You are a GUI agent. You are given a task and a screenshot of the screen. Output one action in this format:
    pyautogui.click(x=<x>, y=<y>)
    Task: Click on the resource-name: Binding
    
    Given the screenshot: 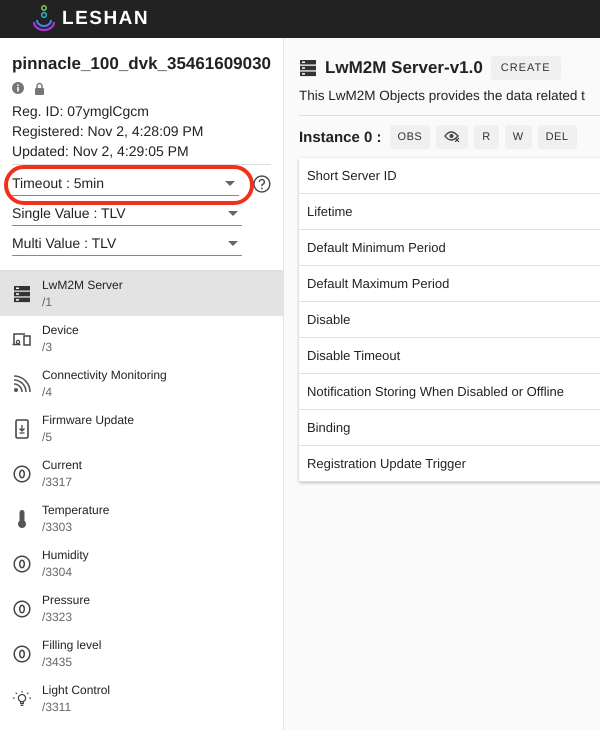 What is the action you would take?
    pyautogui.click(x=449, y=428)
    